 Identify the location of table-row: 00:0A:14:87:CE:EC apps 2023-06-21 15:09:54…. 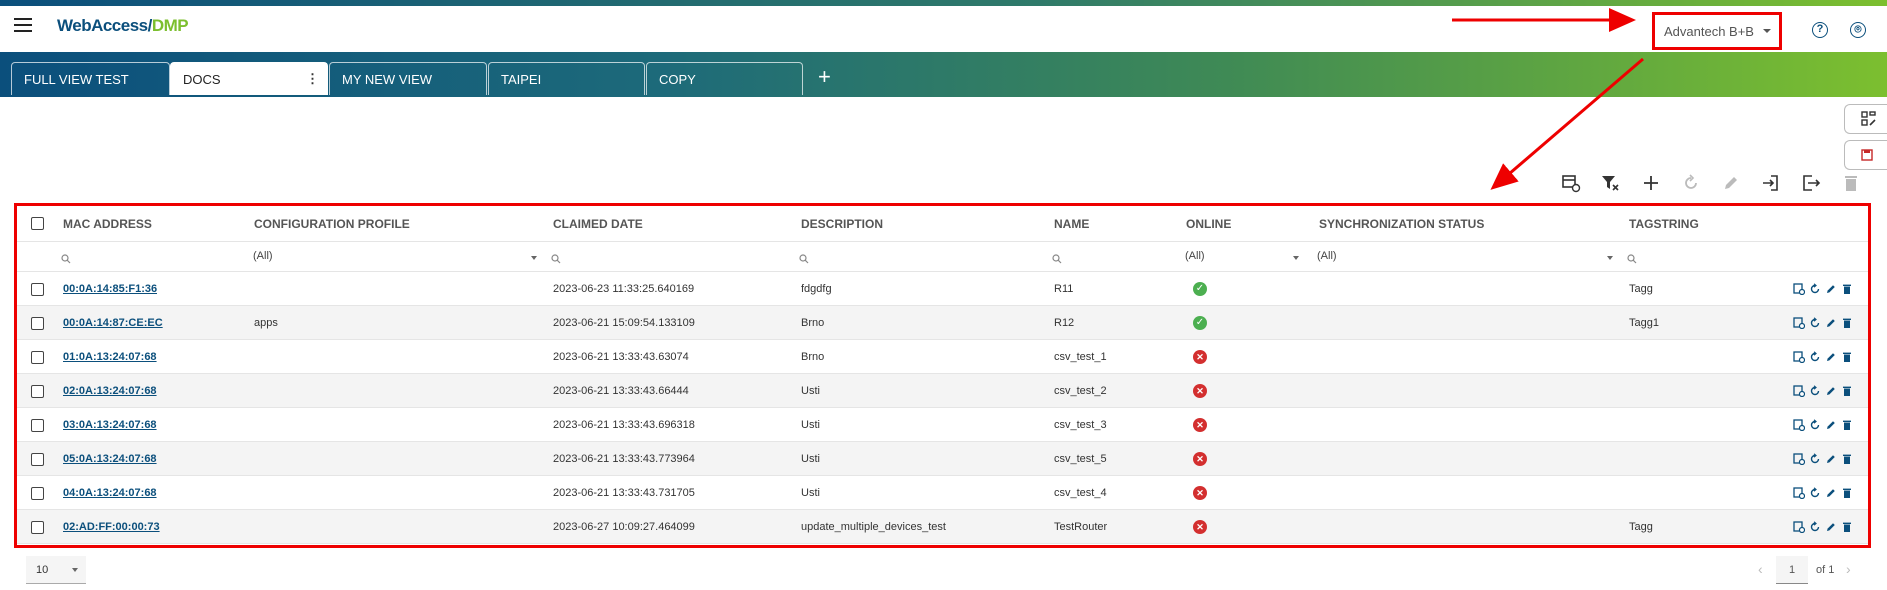
(942, 323).